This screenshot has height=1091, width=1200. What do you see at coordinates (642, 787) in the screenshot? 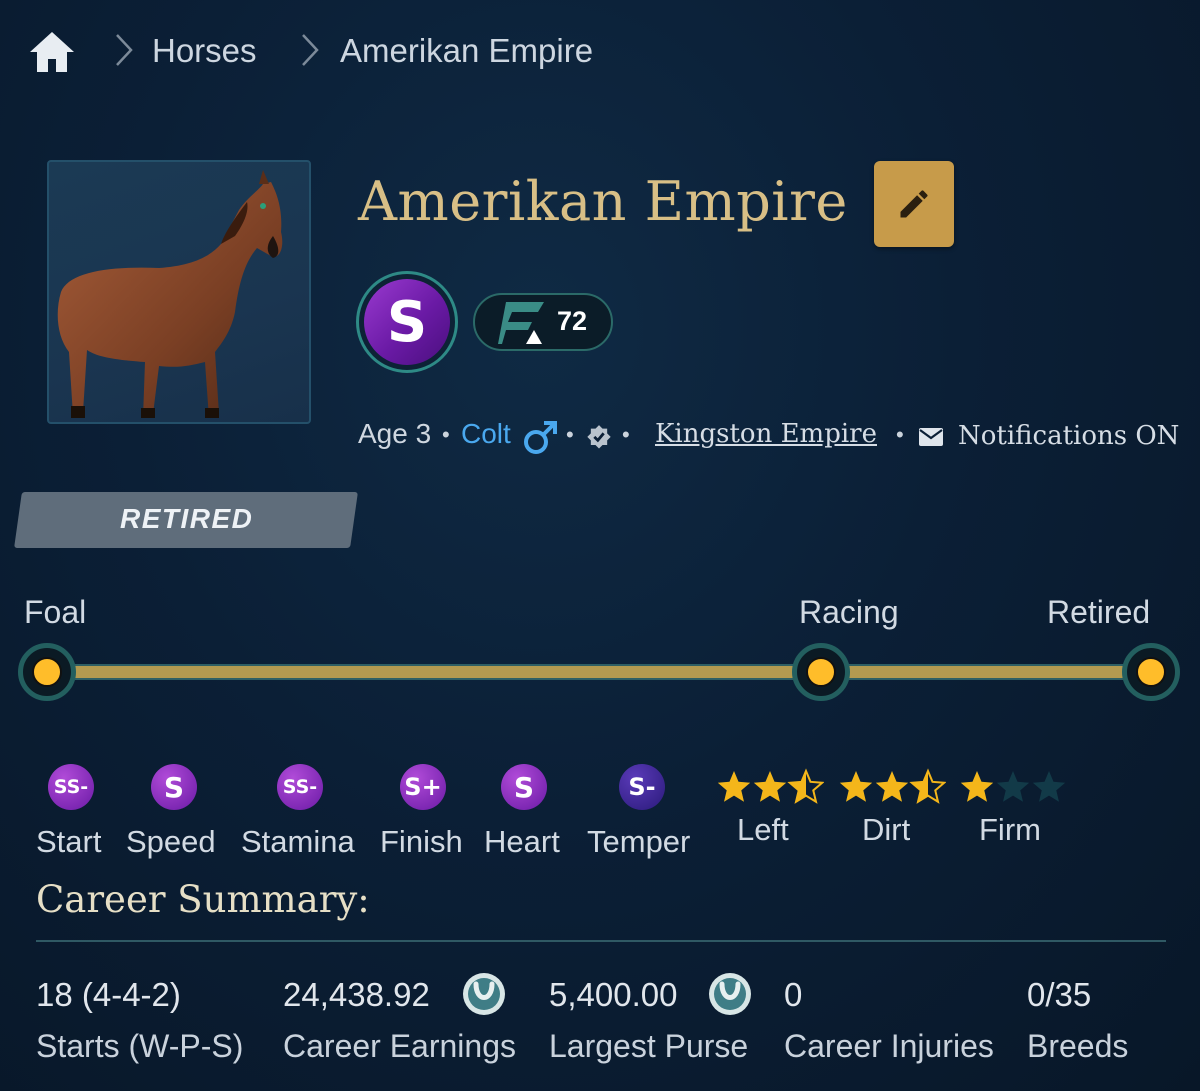
I see `stat-grade-temper: S-` at bounding box center [642, 787].